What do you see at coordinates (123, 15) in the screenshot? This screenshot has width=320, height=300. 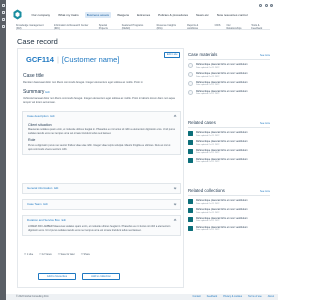 I see `topnav-weigens: Weigens` at bounding box center [123, 15].